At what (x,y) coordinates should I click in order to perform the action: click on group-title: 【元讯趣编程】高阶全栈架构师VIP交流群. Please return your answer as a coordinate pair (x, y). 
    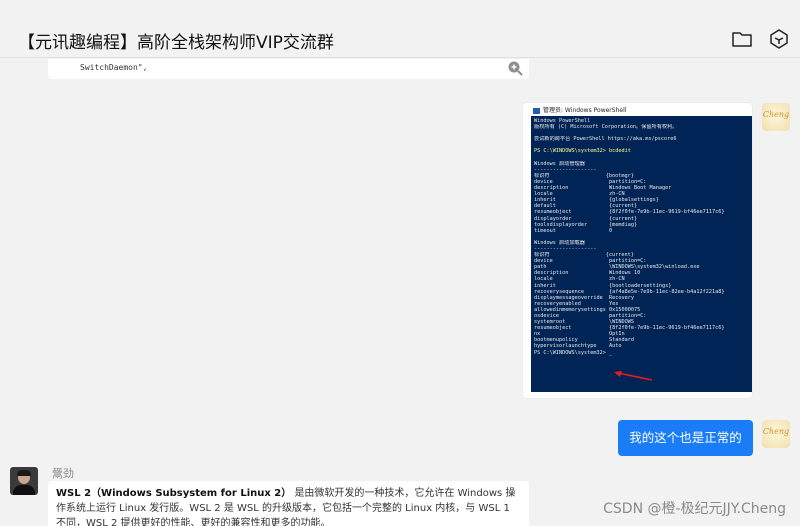
    Looking at the image, I should click on (176, 43).